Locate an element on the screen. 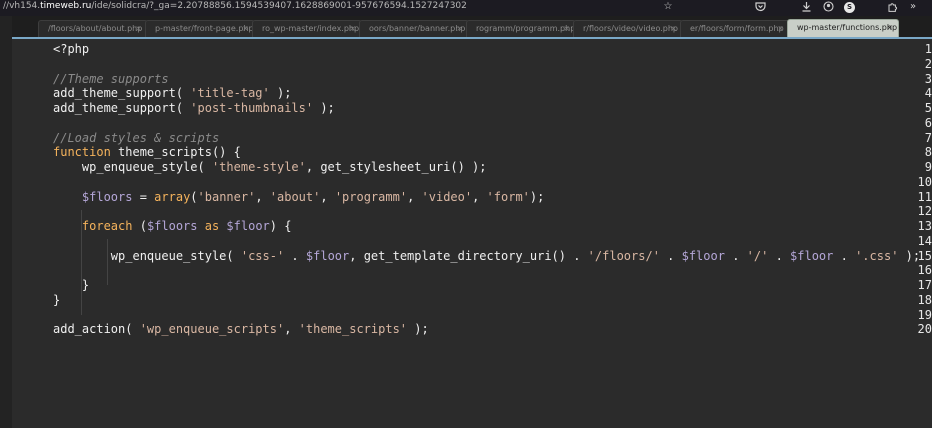 This screenshot has height=428, width=932. extensions-icon is located at coordinates (892, 7).